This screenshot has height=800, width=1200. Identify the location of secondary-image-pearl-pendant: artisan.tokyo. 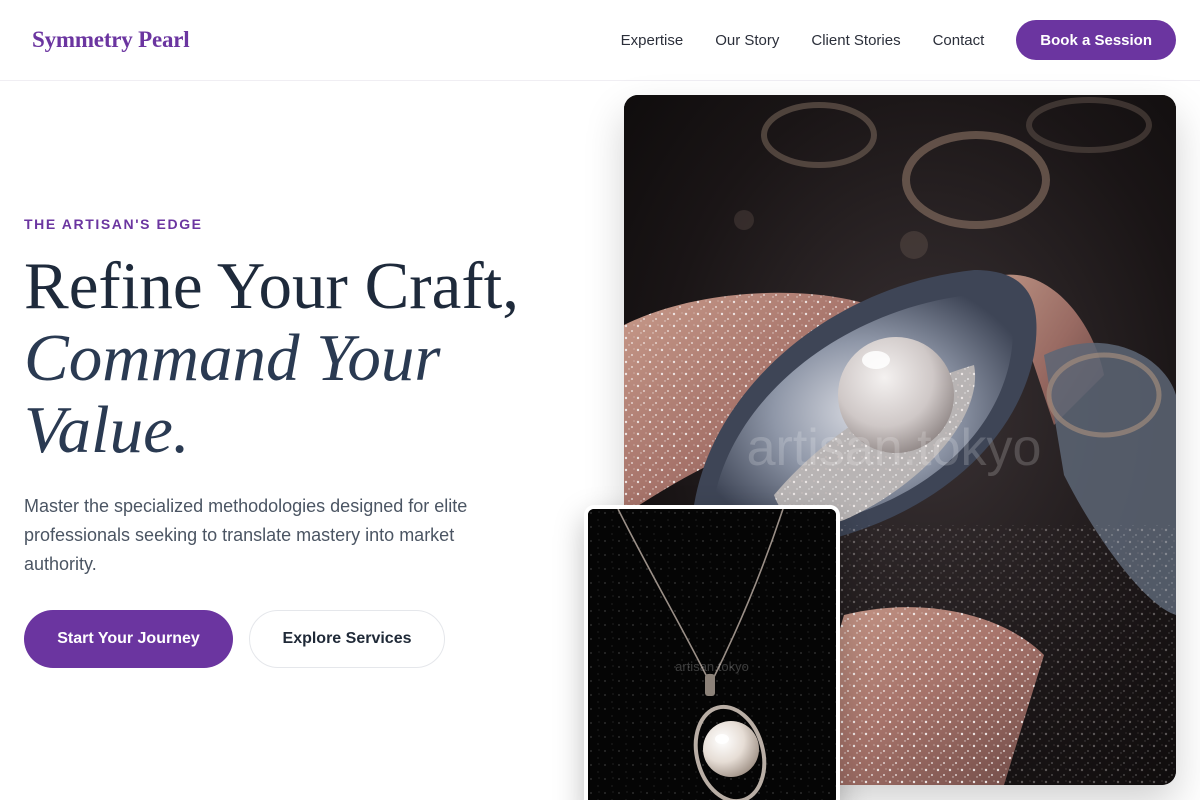
(712, 652).